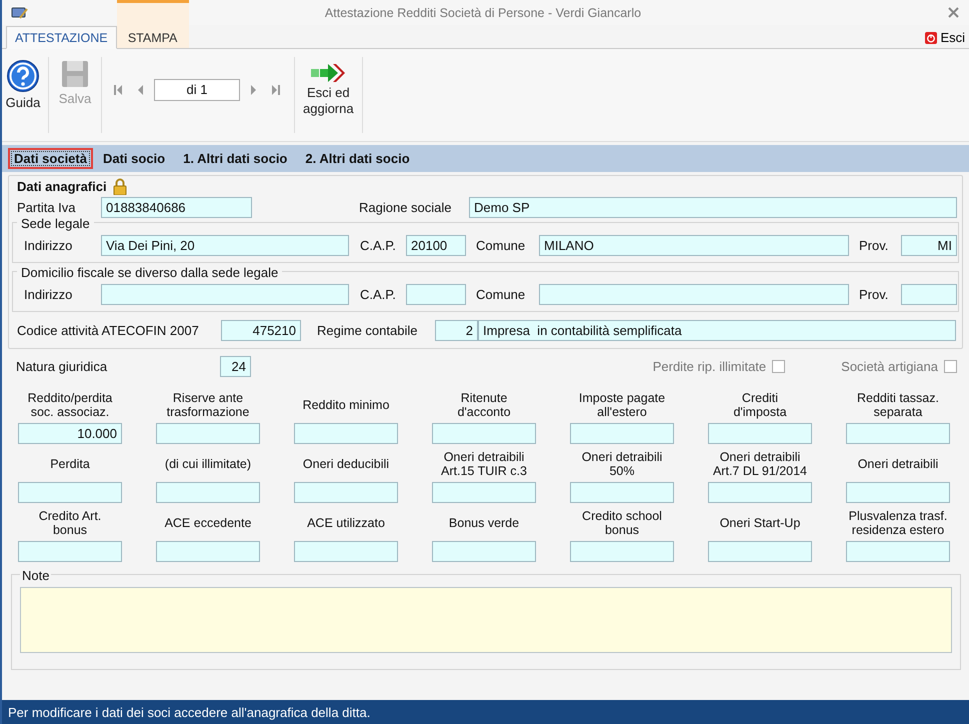  I want to click on field-label: Crediti d'imposta, so click(760, 405).